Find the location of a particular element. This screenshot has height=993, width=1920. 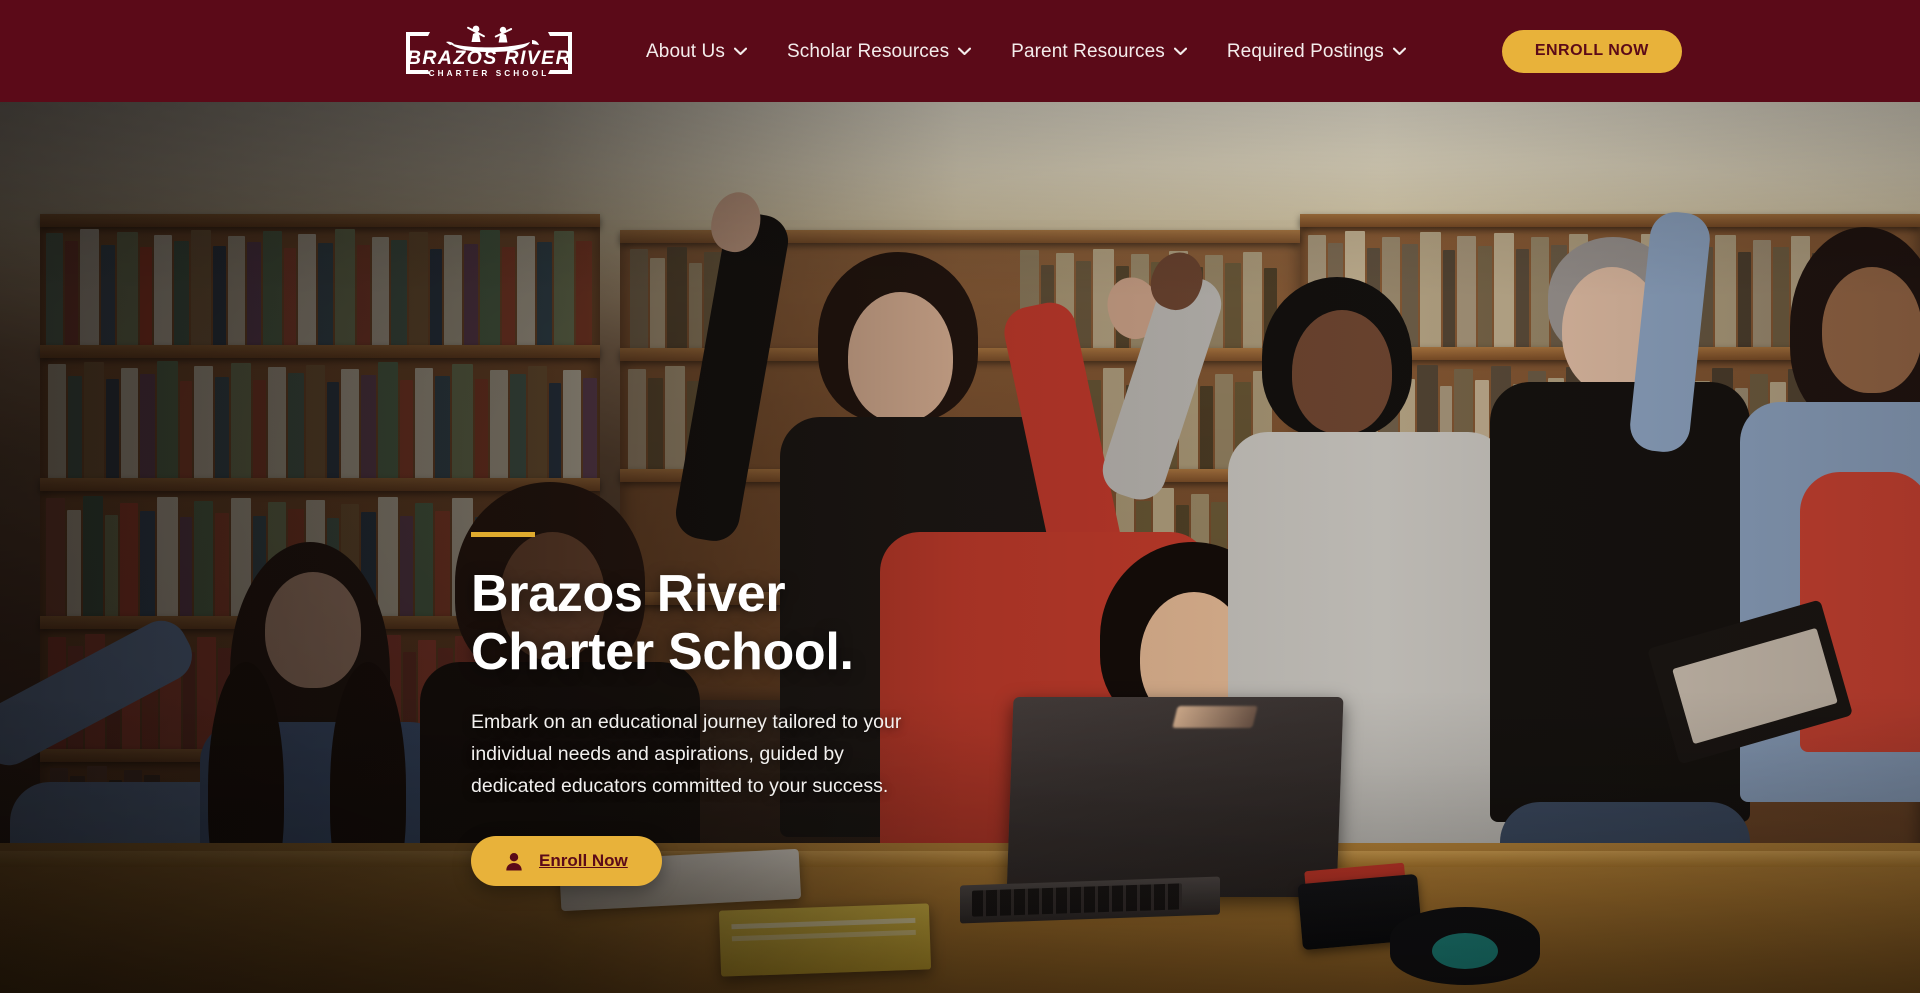

svg-text: BRAZOS RIVER is located at coordinates (489, 58).